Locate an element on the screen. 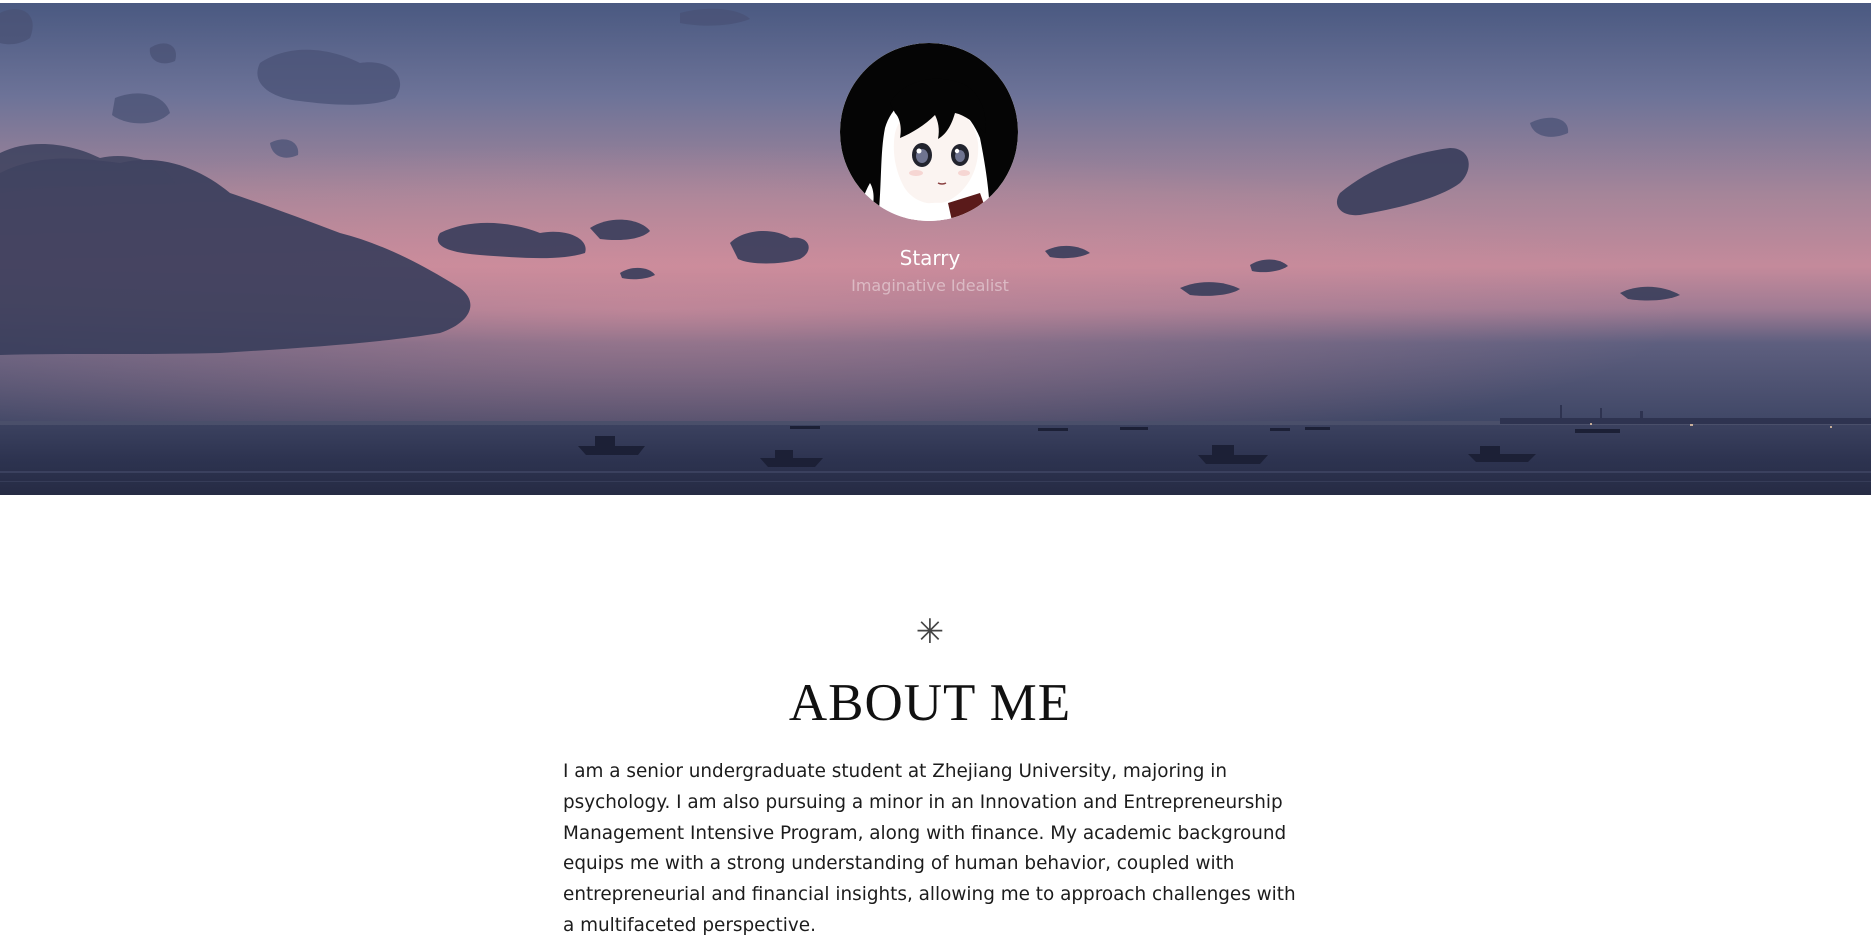 This screenshot has width=1871, height=950. section-title: ABOUT ME is located at coordinates (930, 703).